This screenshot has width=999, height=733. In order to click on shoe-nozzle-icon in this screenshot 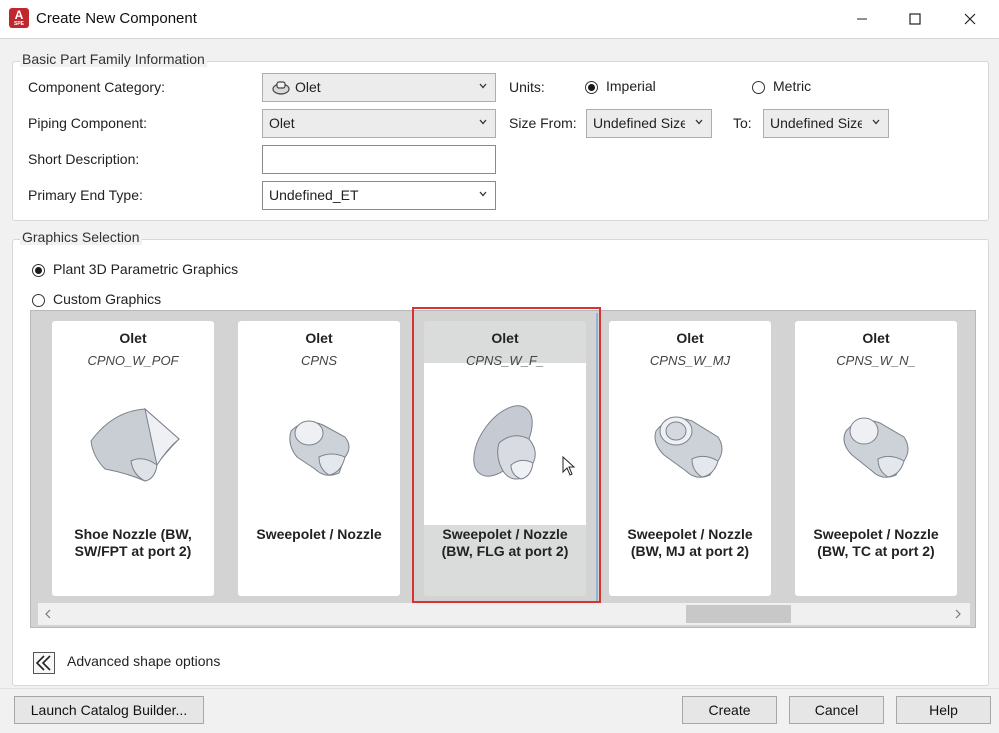, I will do `click(135, 444)`.